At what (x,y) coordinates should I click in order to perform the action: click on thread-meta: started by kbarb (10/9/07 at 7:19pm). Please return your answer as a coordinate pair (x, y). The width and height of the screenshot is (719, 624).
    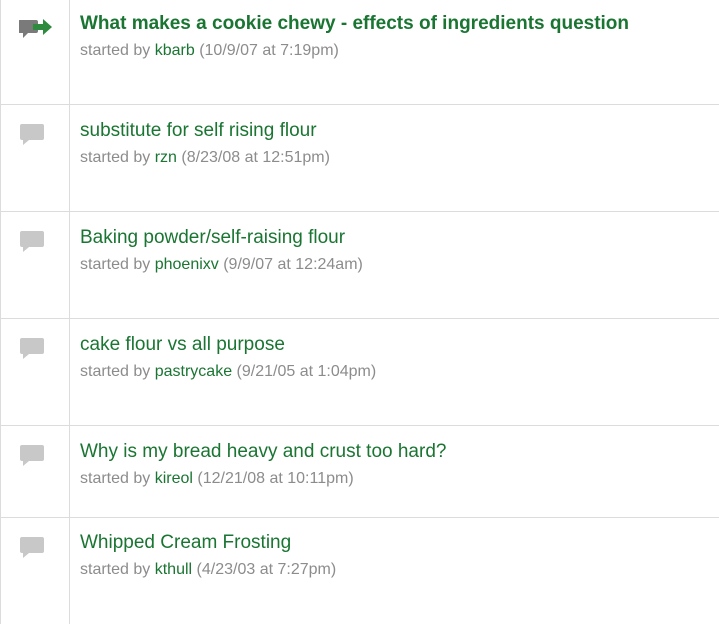
    Looking at the image, I should click on (399, 51).